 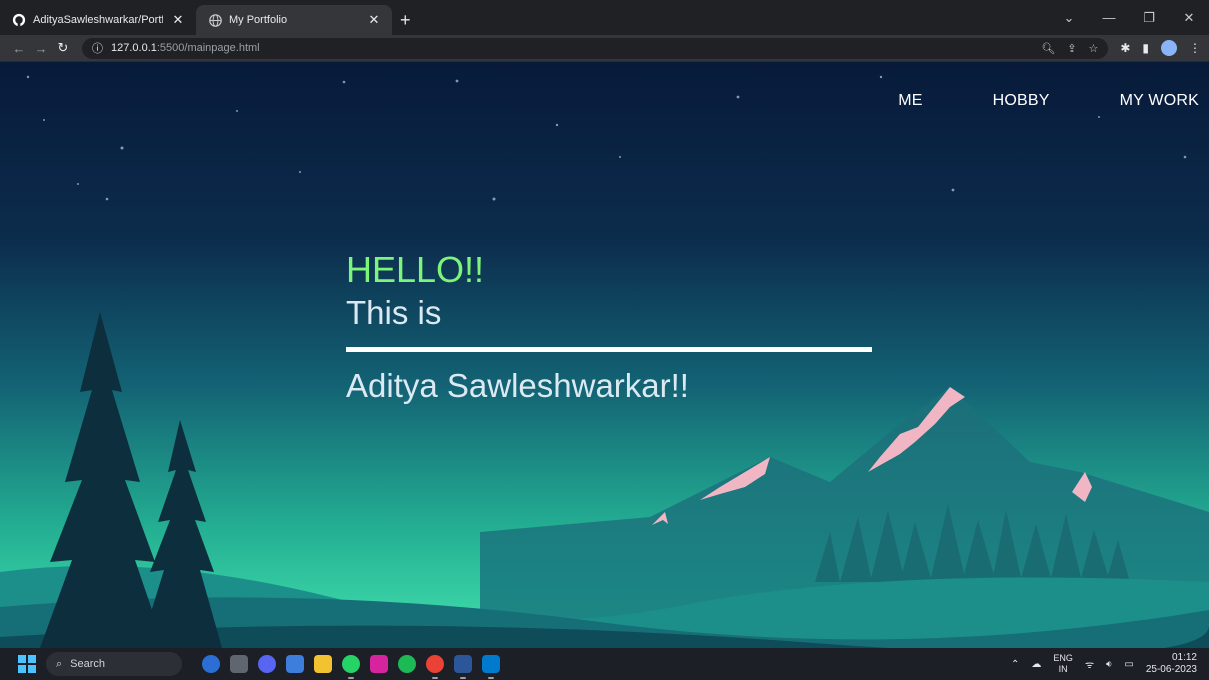 What do you see at coordinates (1189, 18) in the screenshot?
I see `close-window-icon: ✕` at bounding box center [1189, 18].